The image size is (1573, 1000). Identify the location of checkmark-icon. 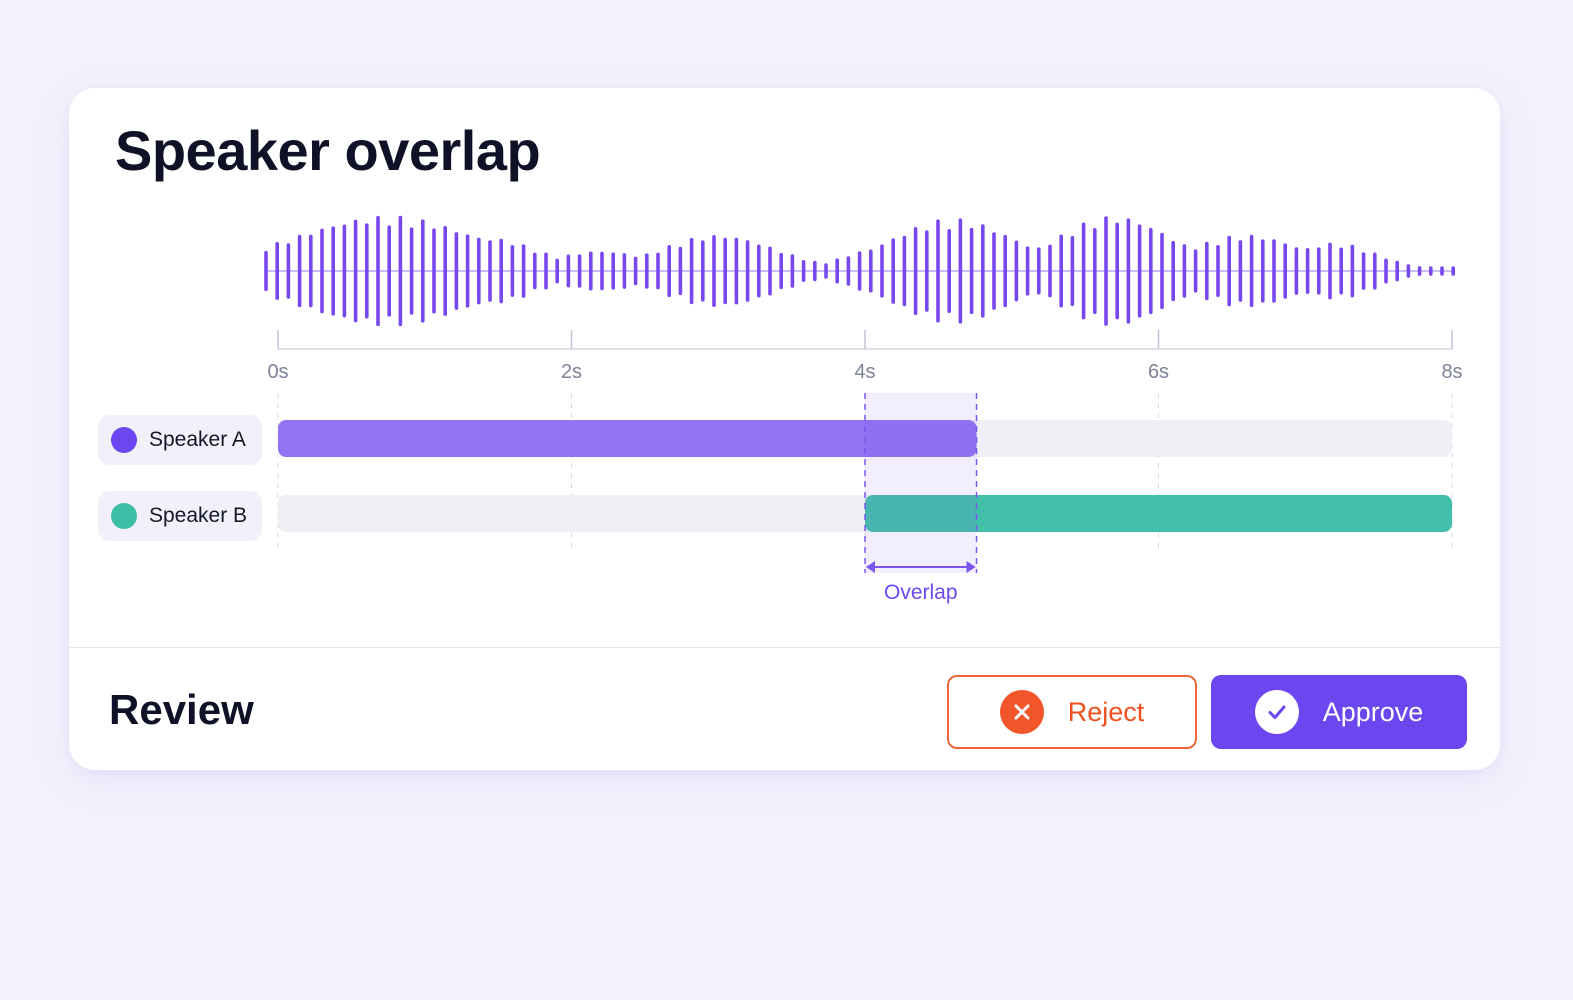
(1276, 712).